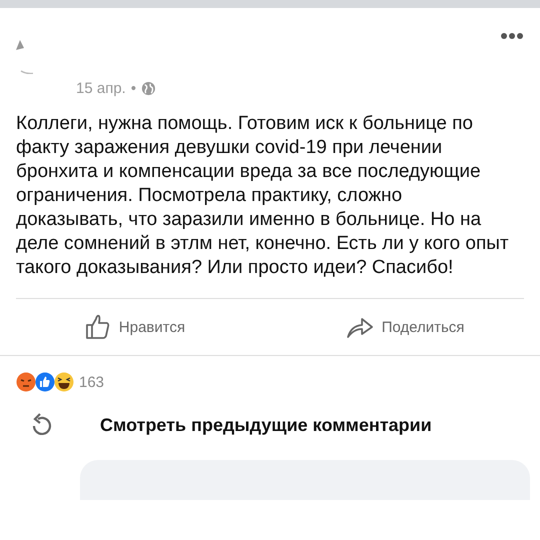  Describe the element at coordinates (512, 36) in the screenshot. I see `more-icon` at that location.